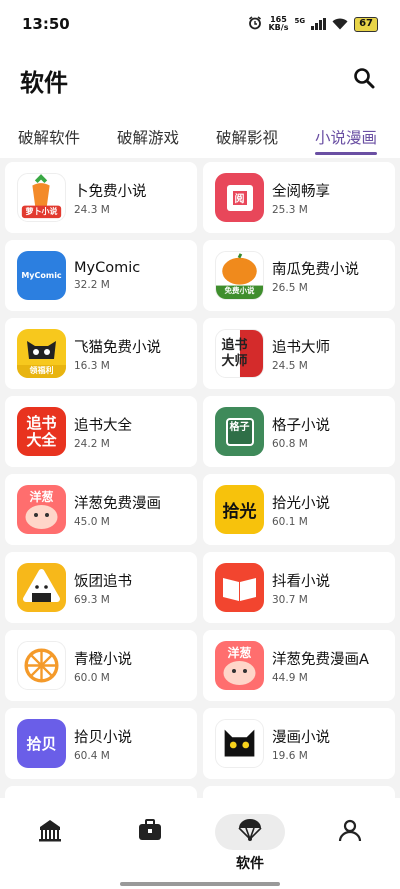  I want to click on app-icon-manhua, so click(239, 743).